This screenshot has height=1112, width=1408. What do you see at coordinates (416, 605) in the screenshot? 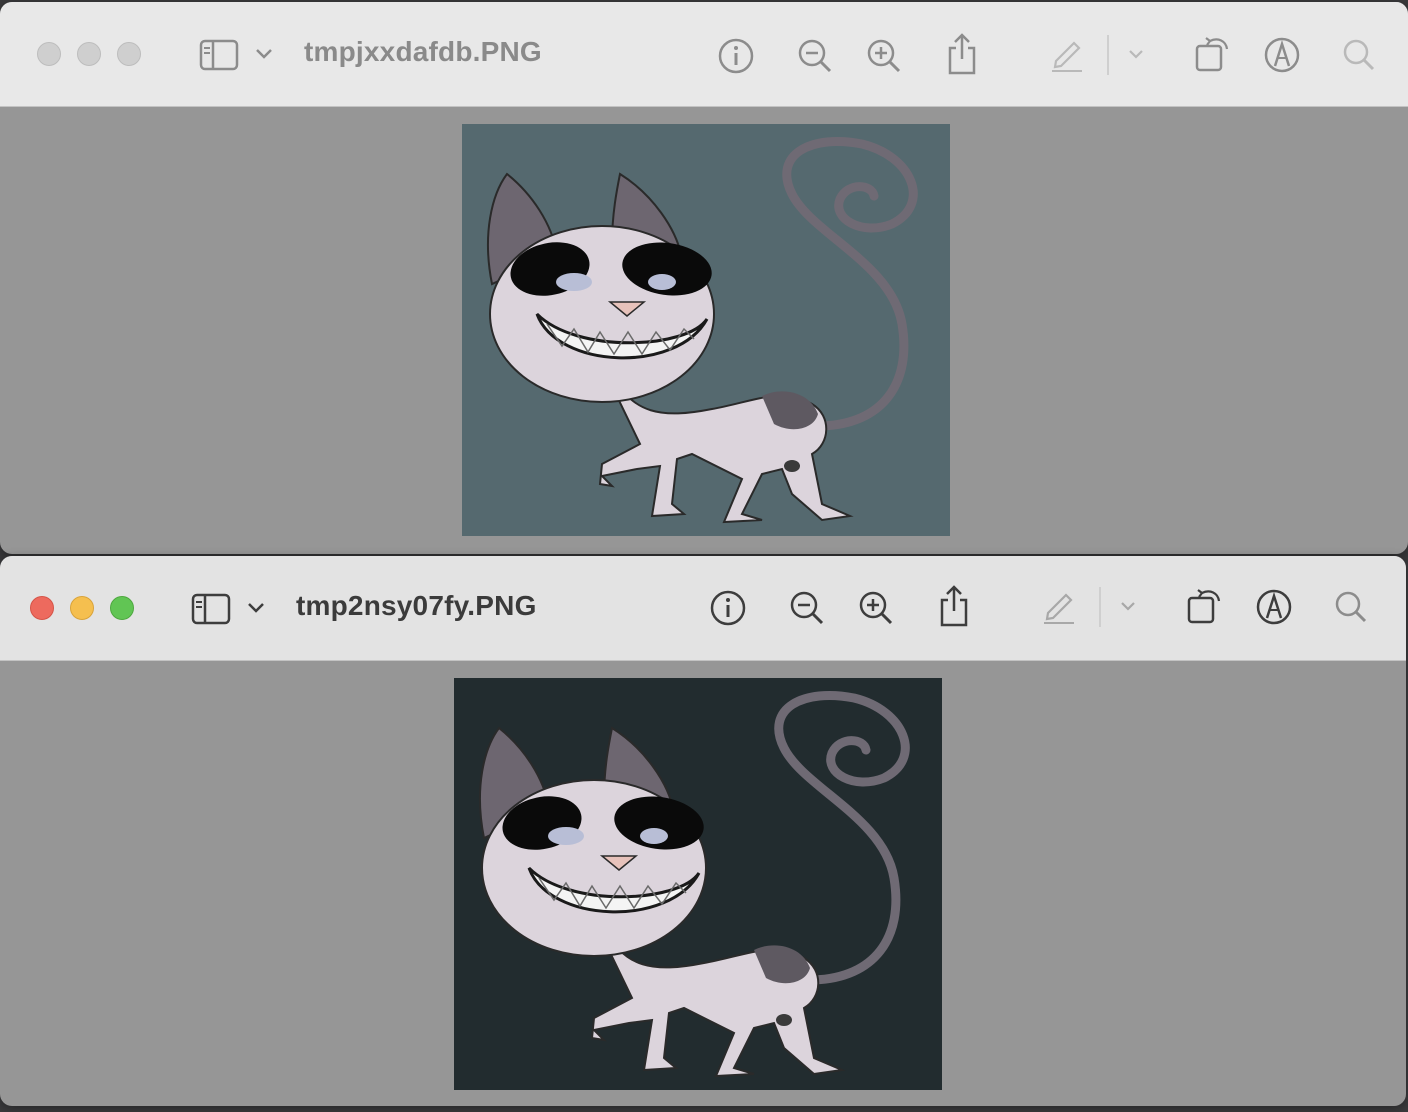
I see `window-title: tmp2nsy07fy.PNG` at bounding box center [416, 605].